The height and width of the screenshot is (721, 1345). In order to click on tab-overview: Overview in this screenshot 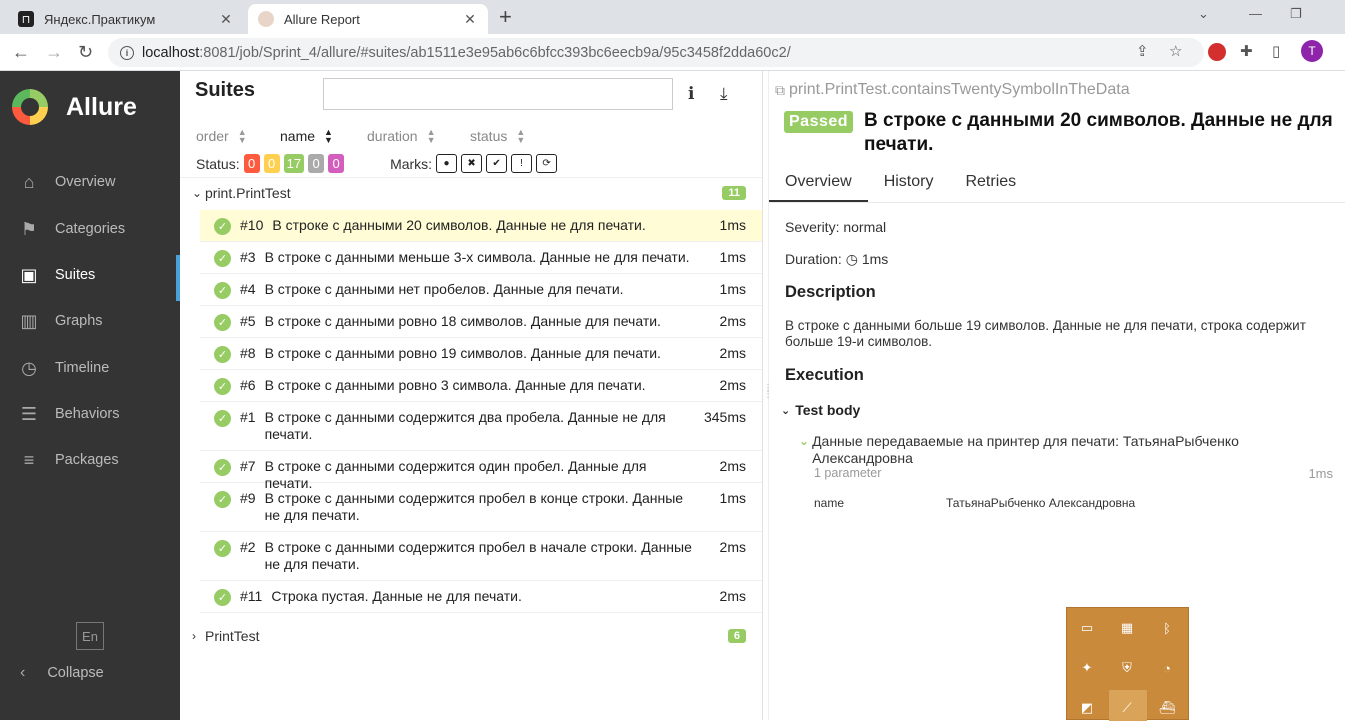, I will do `click(818, 183)`.